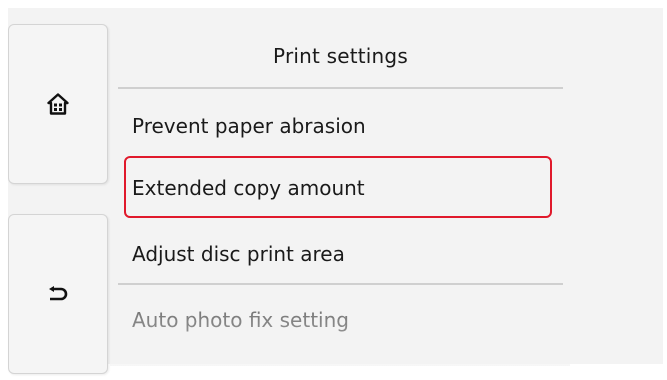 The image size is (667, 380). I want to click on menu-item-prevent-paper-abrasion: Prevent paper abrasion, so click(340, 126).